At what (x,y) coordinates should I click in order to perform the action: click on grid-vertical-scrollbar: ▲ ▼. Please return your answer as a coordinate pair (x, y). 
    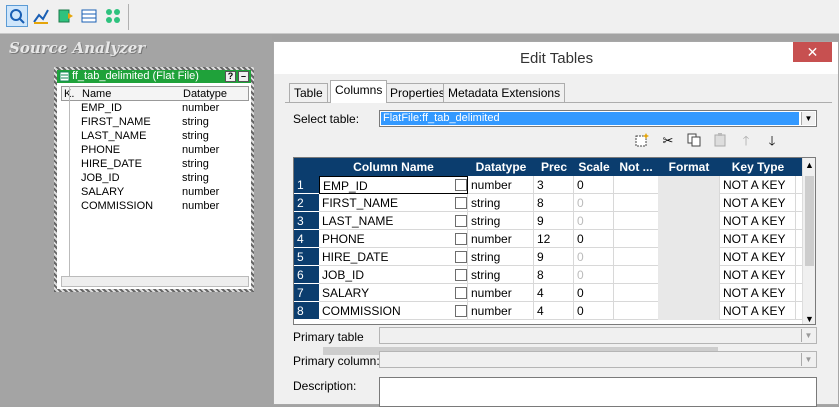
    Looking at the image, I should click on (808, 241).